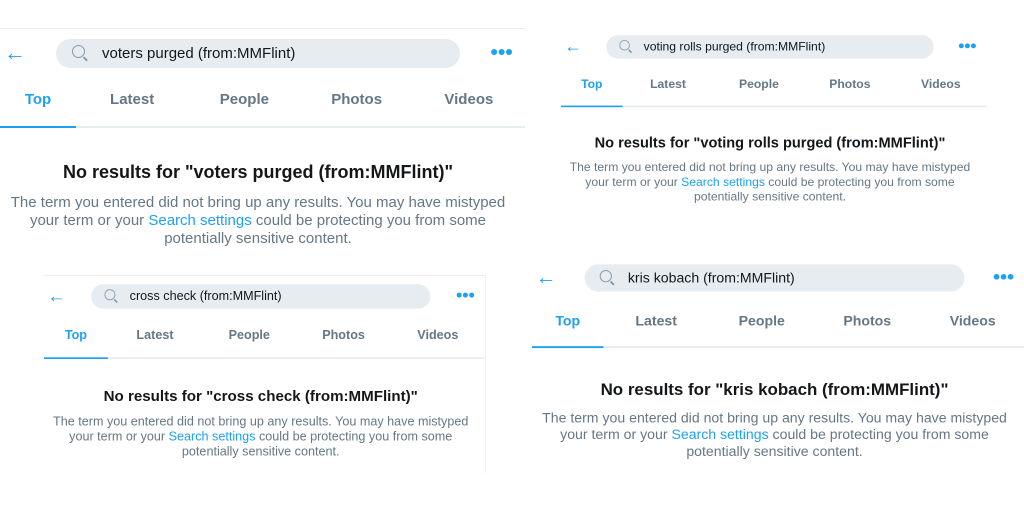 This screenshot has height=512, width=1024. I want to click on search-input: cross check (from:MMFlint), so click(261, 296).